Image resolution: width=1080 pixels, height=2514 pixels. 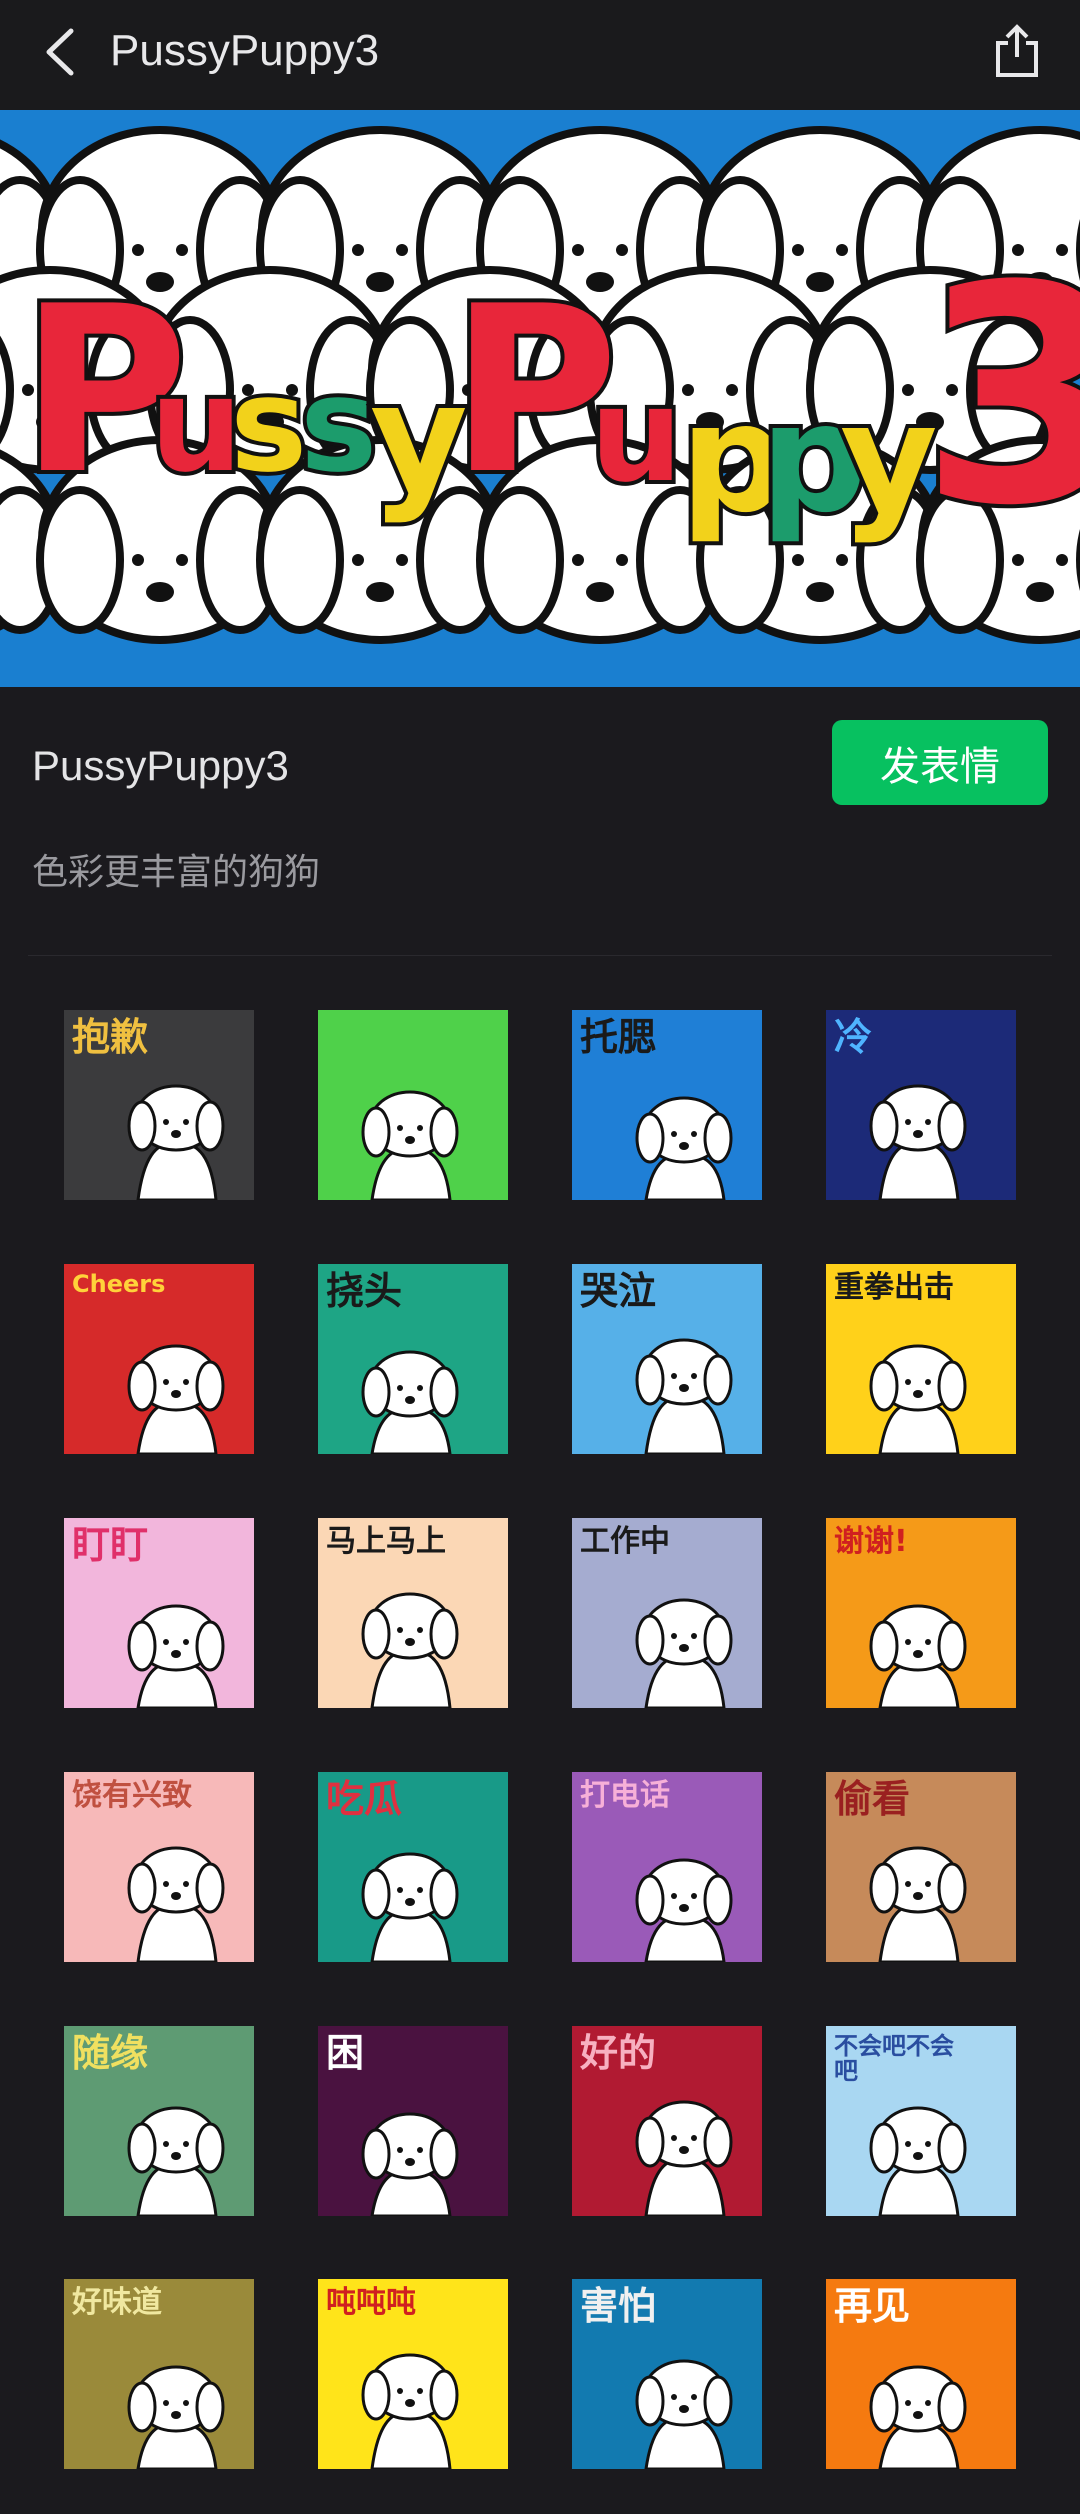 I want to click on sticker-caption: 盯盯, so click(x=110, y=1545).